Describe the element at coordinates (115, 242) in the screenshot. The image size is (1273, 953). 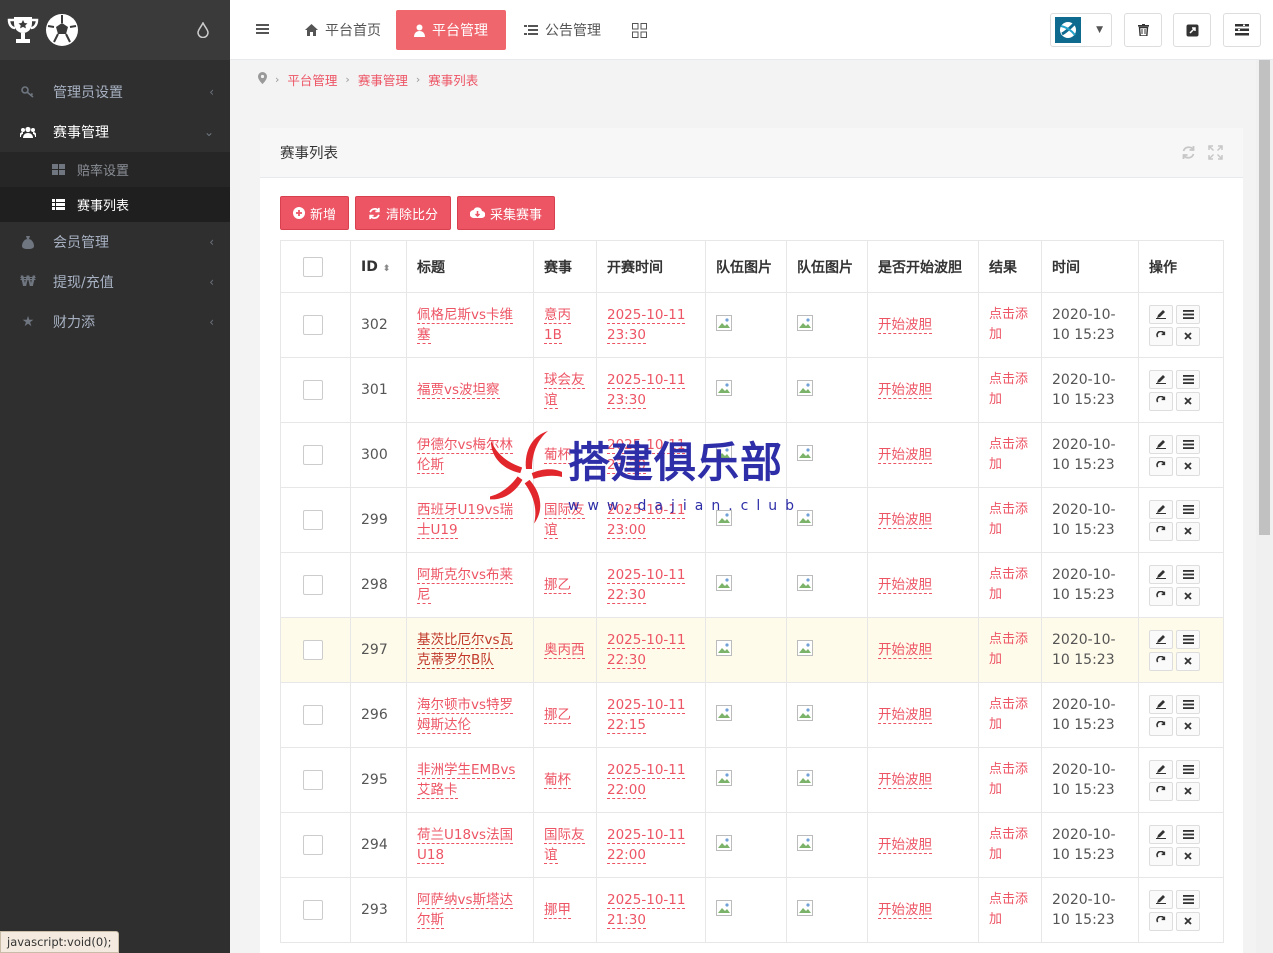
I see `sidebar-item-members: 会员管理 ‹` at that location.